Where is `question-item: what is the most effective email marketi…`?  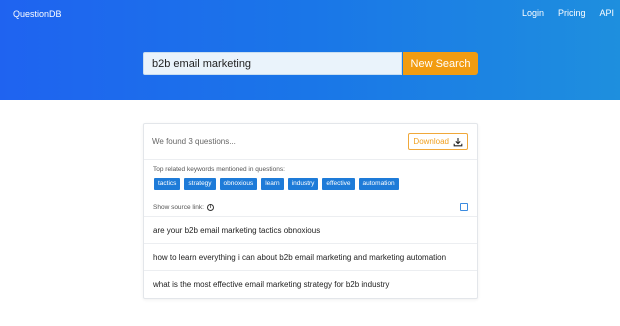
question-item: what is the most effective email marketi… is located at coordinates (310, 284).